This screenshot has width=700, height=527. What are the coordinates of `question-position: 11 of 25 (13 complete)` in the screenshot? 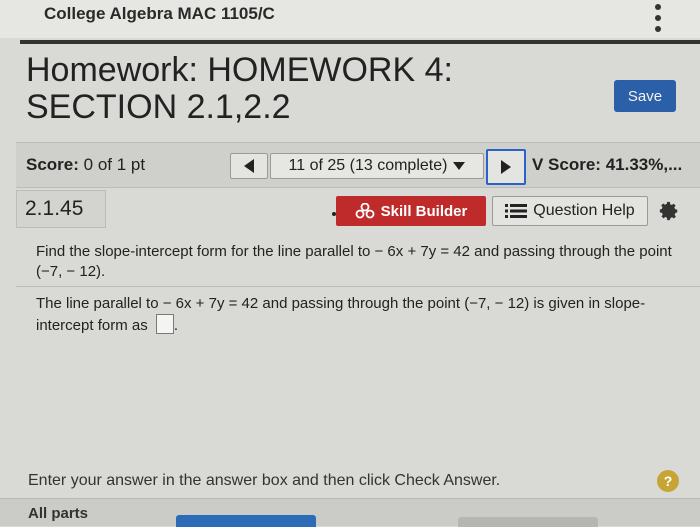 It's located at (368, 165).